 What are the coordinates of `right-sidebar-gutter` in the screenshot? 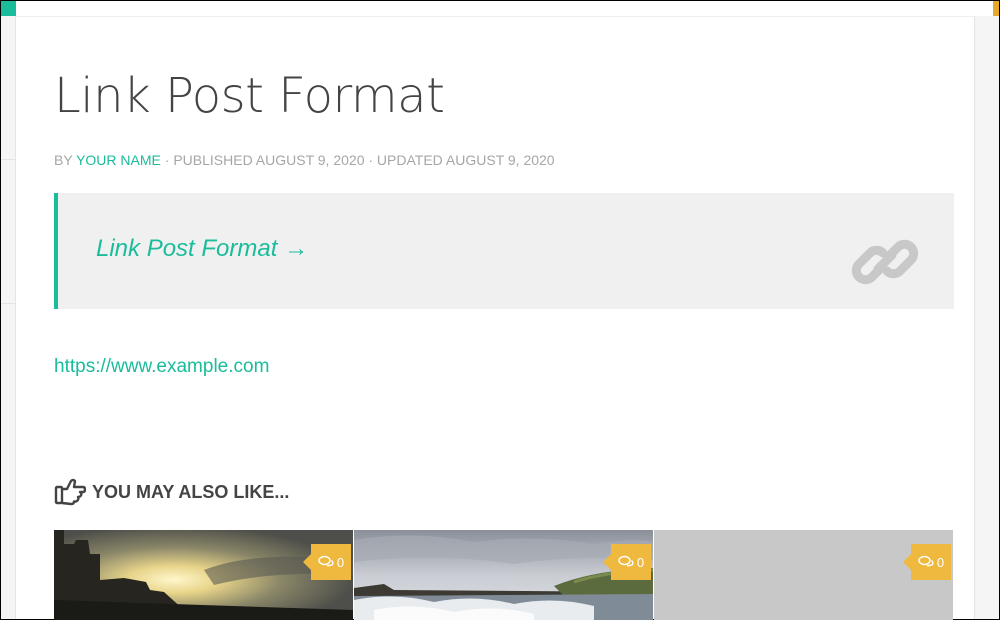 It's located at (986, 317).